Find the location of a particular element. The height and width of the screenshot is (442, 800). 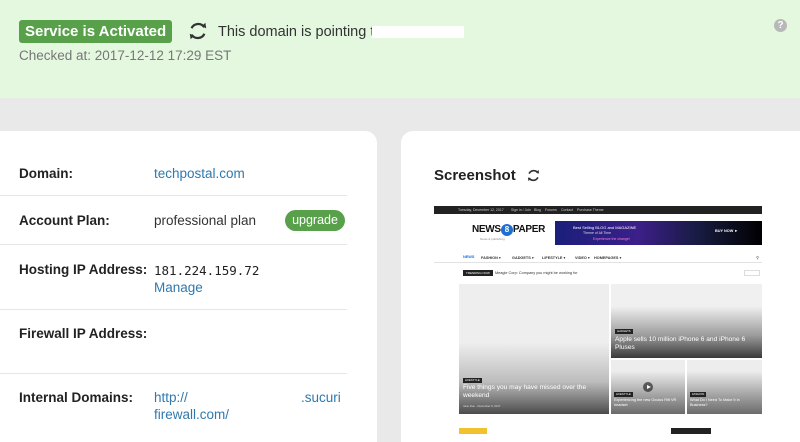

site-nav-item: HOMEPAGES ▾ is located at coordinates (608, 258).